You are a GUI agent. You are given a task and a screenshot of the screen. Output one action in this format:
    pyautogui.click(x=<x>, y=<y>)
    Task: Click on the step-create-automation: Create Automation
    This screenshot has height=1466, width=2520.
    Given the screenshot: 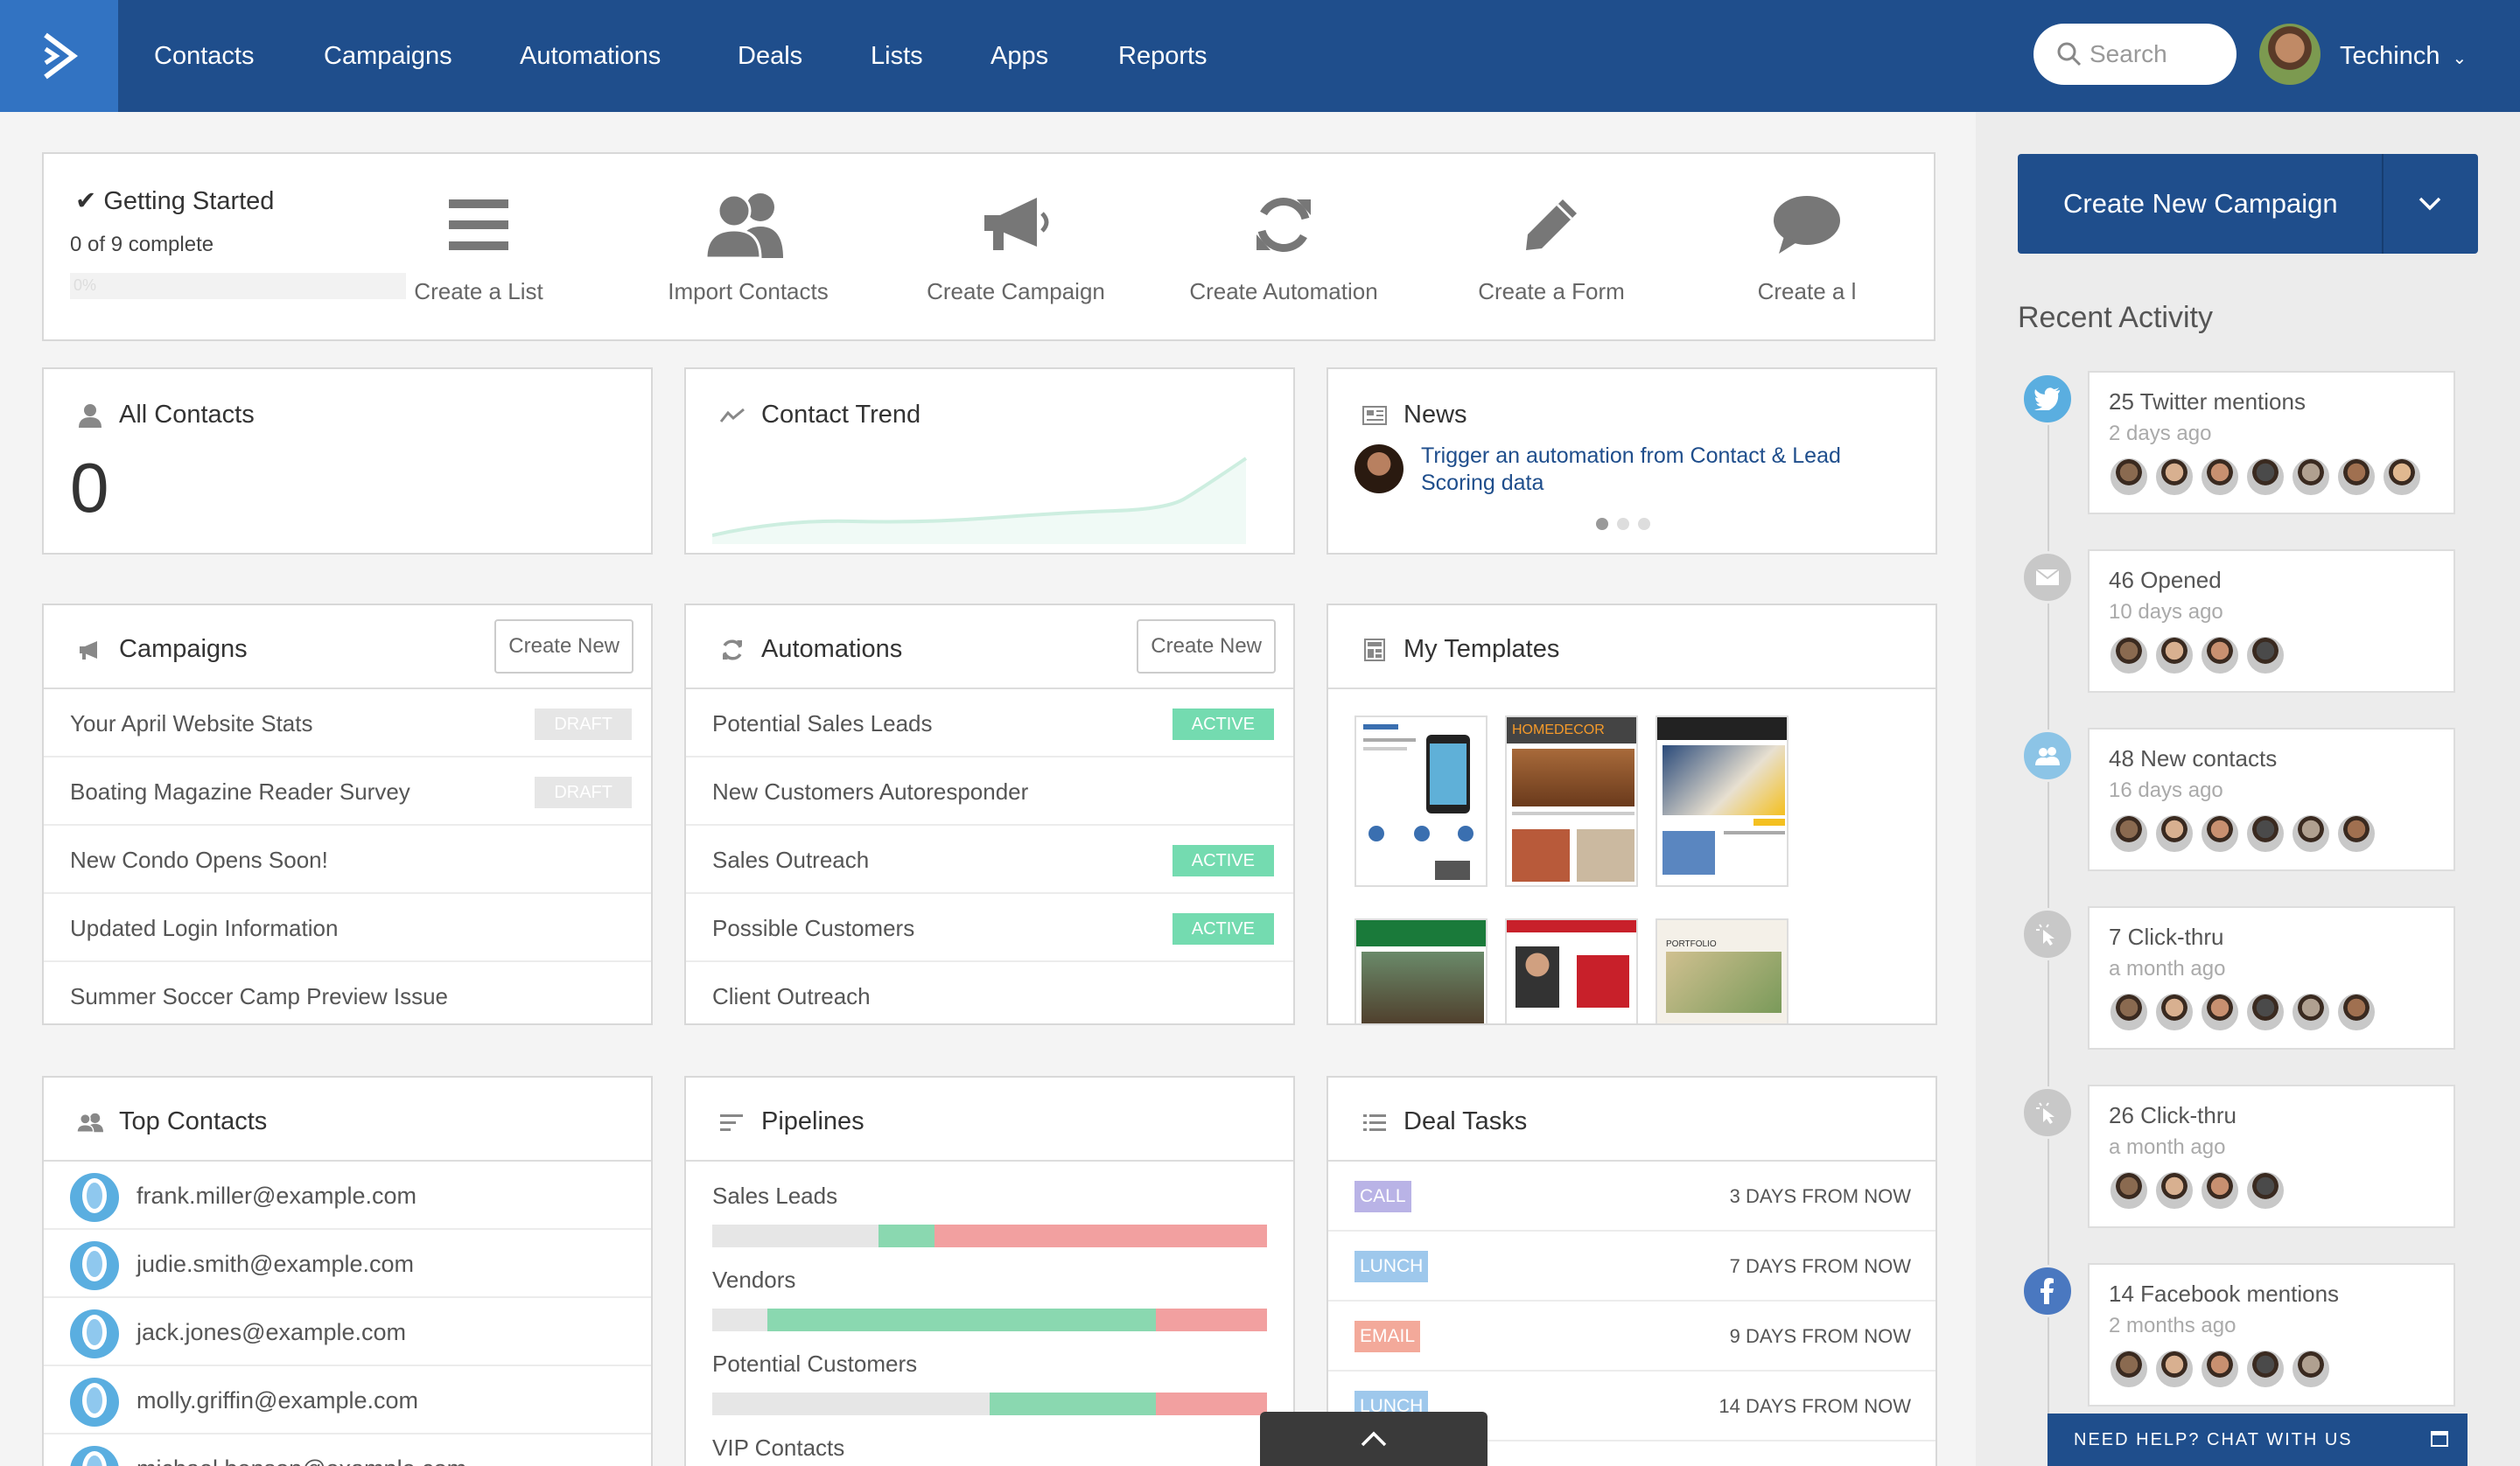 What is the action you would take?
    pyautogui.click(x=1283, y=245)
    